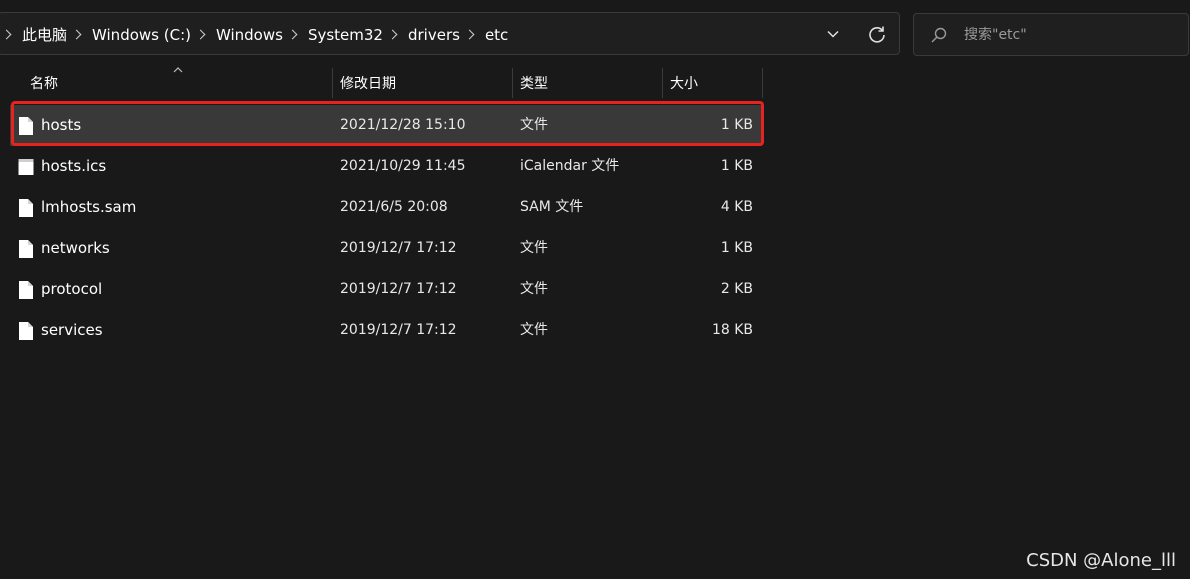 This screenshot has width=1190, height=579. Describe the element at coordinates (44, 34) in the screenshot. I see `breadcrumb-this-pc: 此电脑` at that location.